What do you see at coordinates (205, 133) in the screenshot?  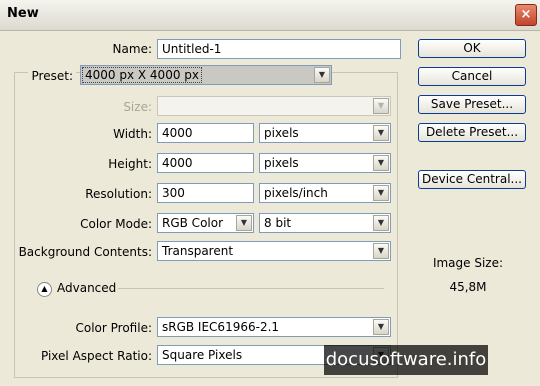 I see `width-input: 4000` at bounding box center [205, 133].